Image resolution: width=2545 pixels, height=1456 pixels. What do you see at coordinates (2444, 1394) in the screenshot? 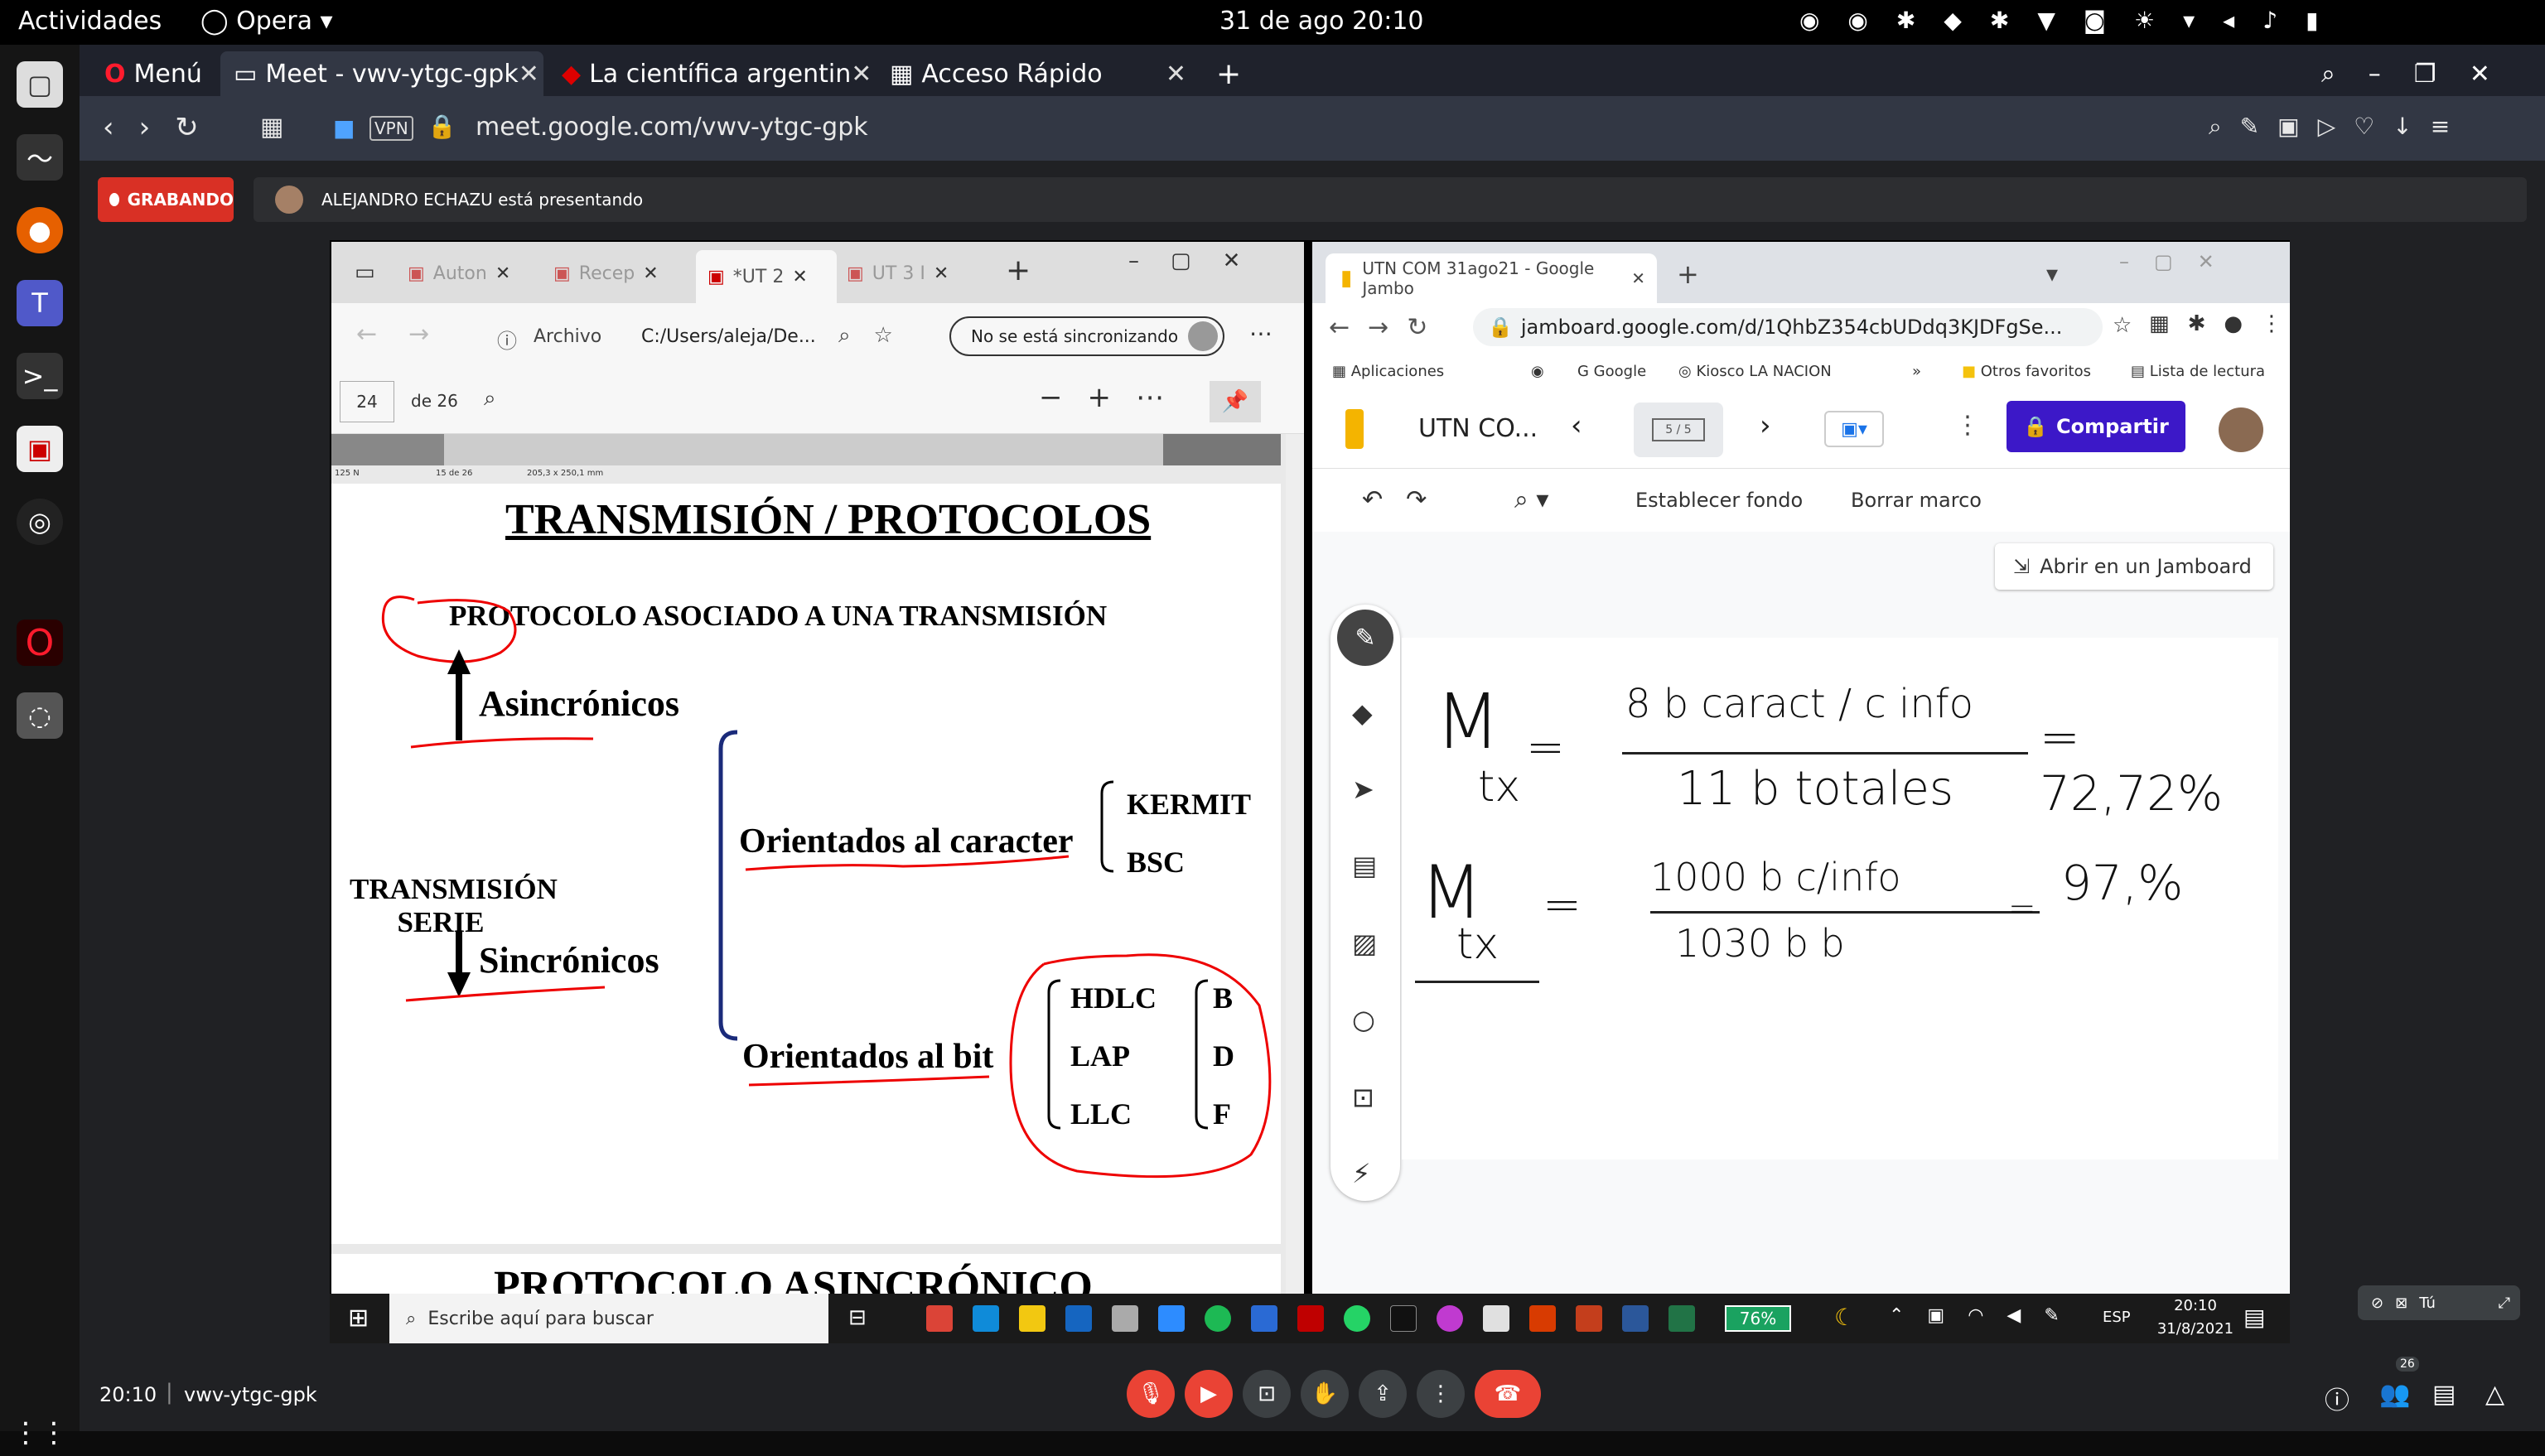
I see `chat-icon: ▤` at bounding box center [2444, 1394].